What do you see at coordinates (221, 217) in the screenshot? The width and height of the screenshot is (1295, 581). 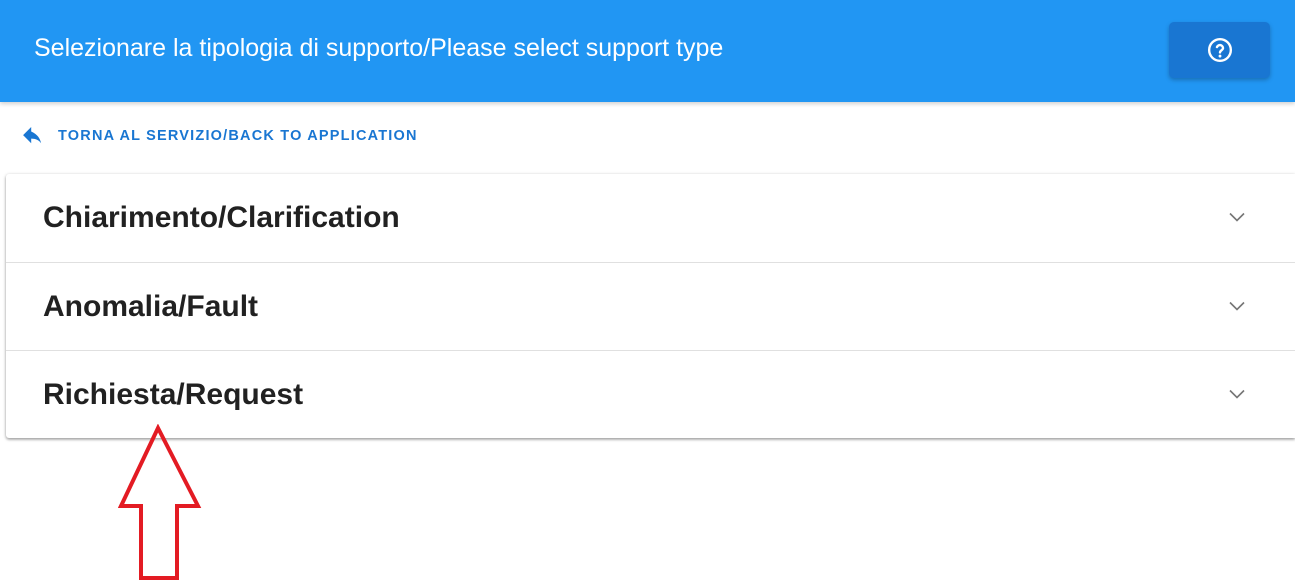 I see `panel-label: Chiarimento/Clarification` at bounding box center [221, 217].